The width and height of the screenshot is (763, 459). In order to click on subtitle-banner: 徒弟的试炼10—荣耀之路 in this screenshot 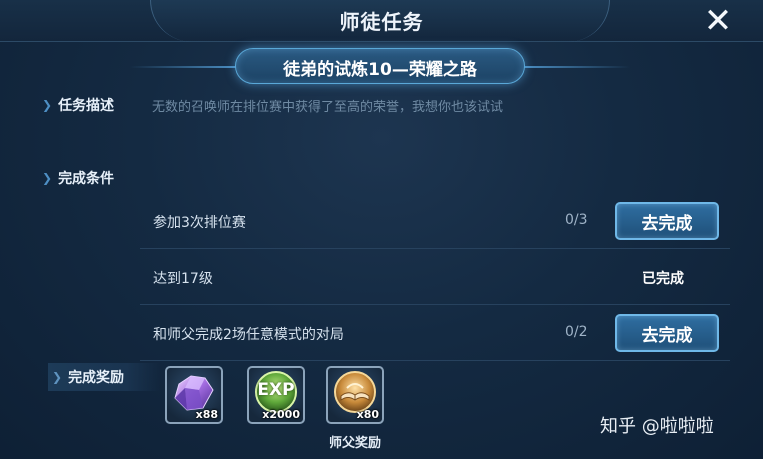, I will do `click(380, 66)`.